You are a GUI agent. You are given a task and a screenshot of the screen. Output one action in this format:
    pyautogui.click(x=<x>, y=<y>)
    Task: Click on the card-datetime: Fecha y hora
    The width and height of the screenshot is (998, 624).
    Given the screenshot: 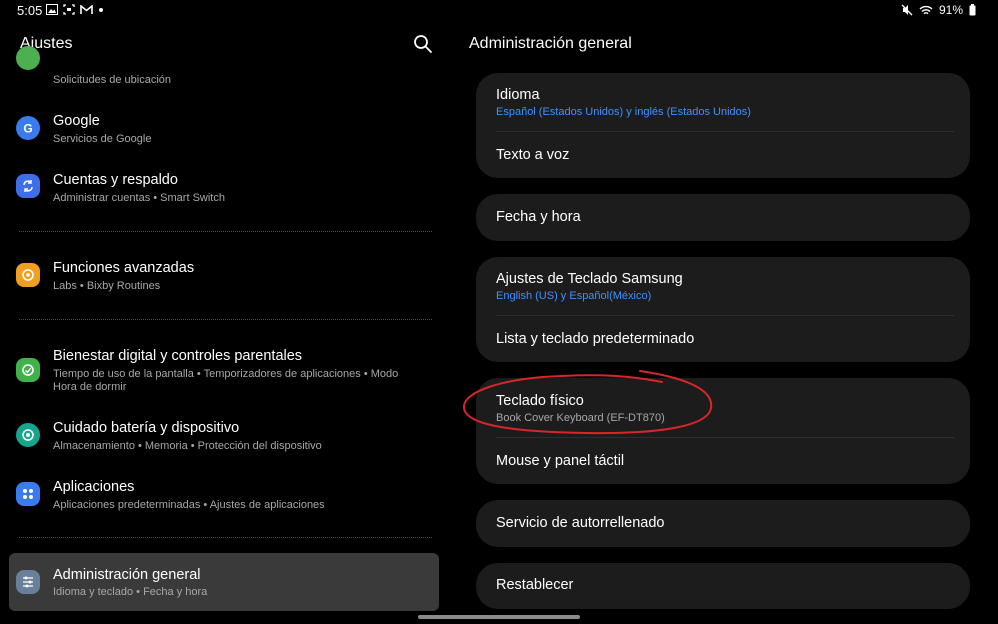 What is the action you would take?
    pyautogui.click(x=723, y=217)
    